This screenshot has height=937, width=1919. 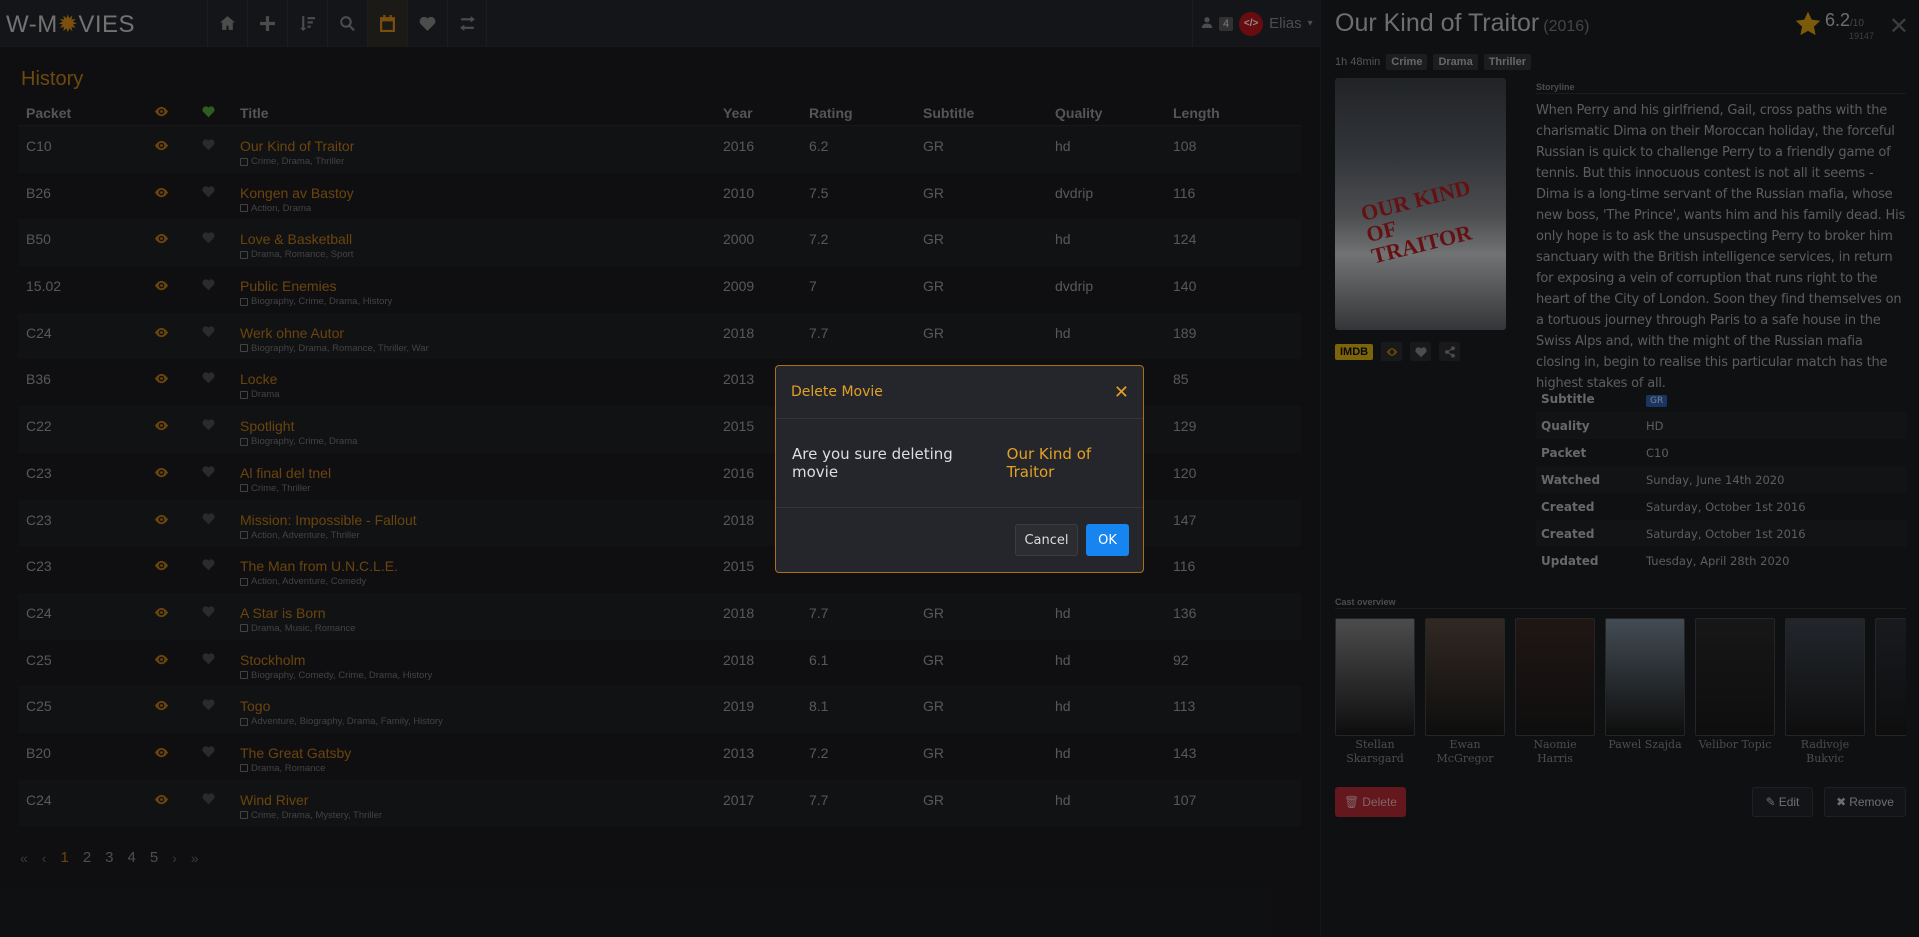 I want to click on ok-button: OK, so click(x=1107, y=540).